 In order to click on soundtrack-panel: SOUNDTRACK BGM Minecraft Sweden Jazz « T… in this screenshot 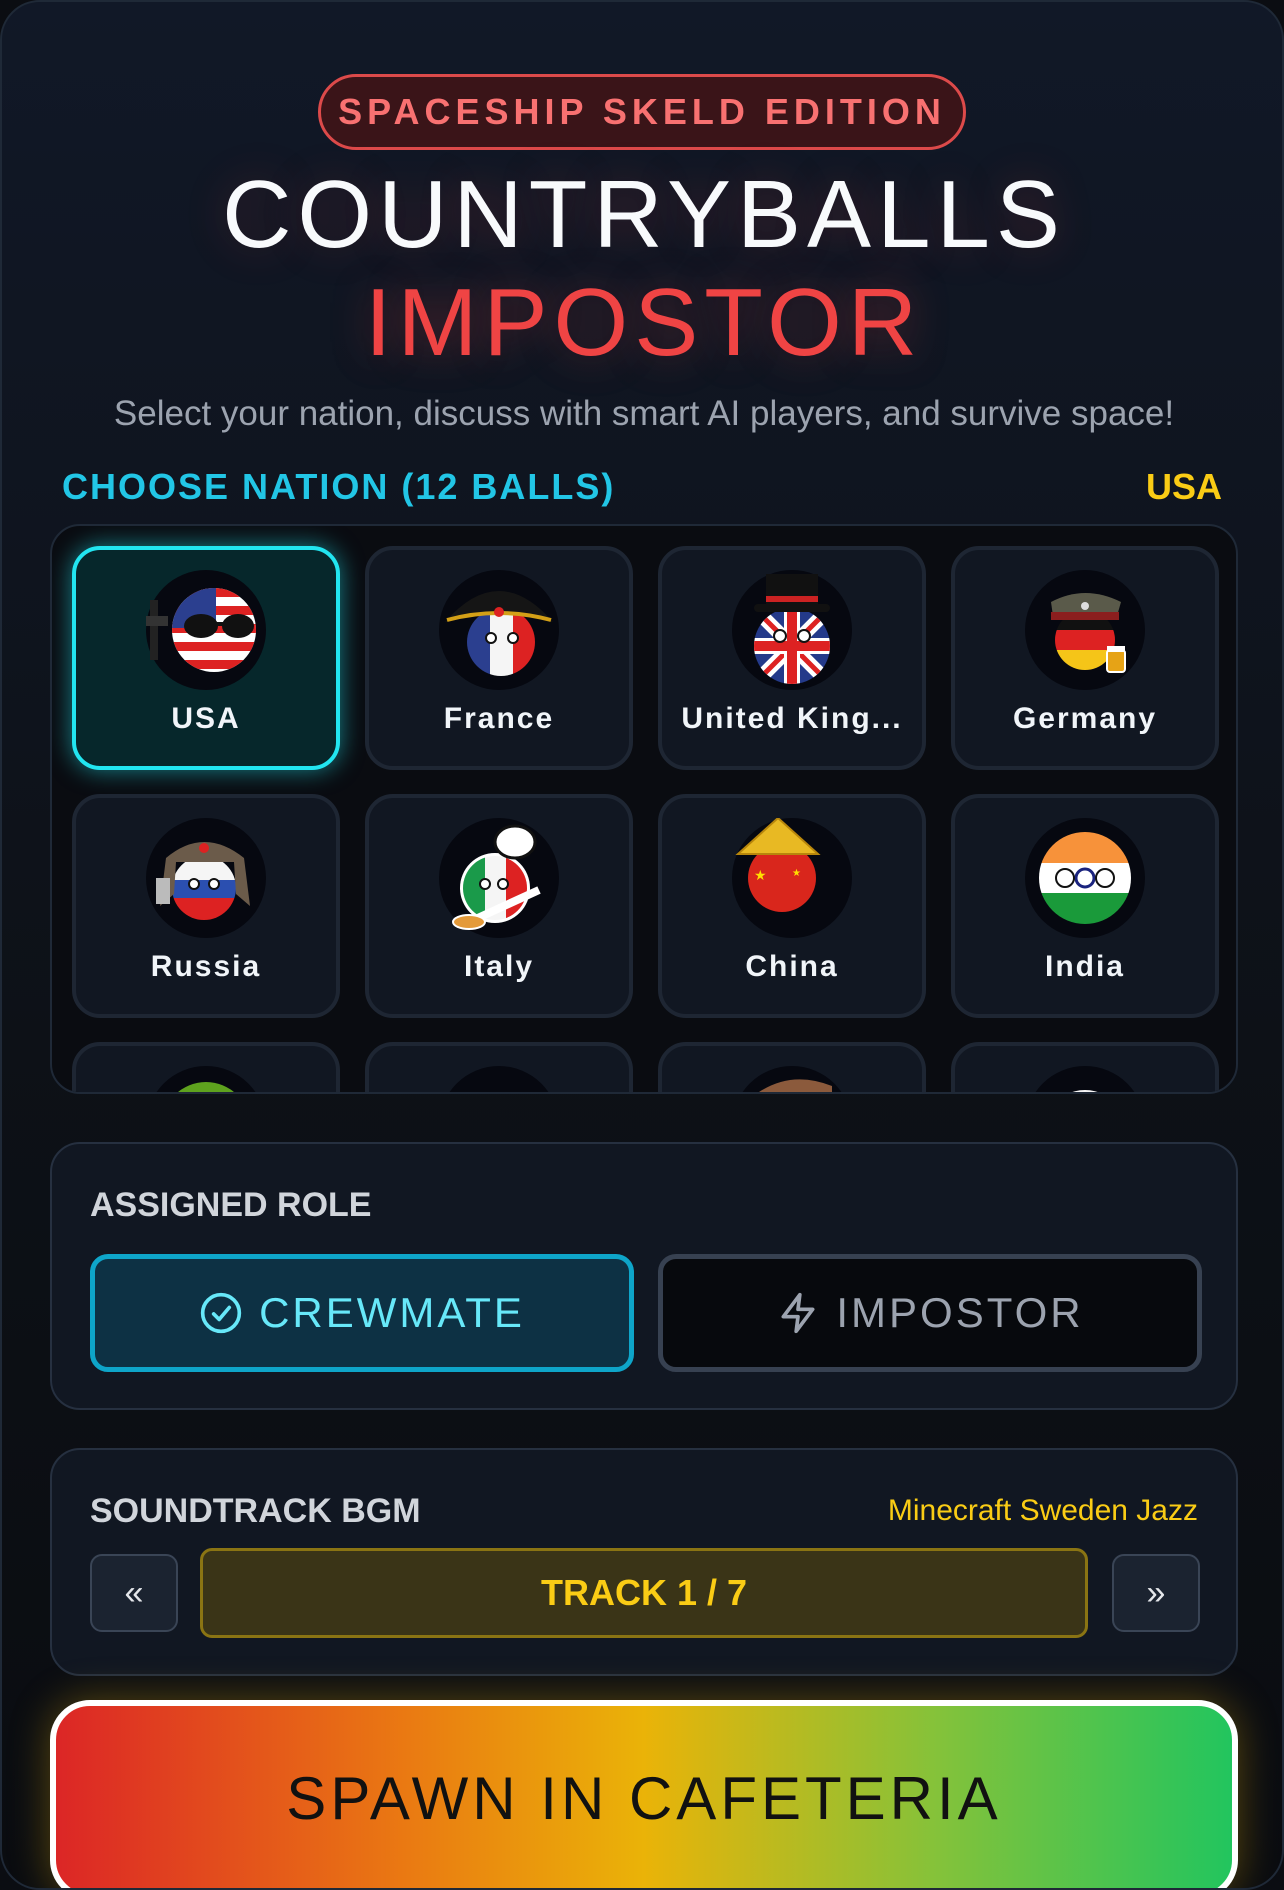, I will do `click(644, 1562)`.